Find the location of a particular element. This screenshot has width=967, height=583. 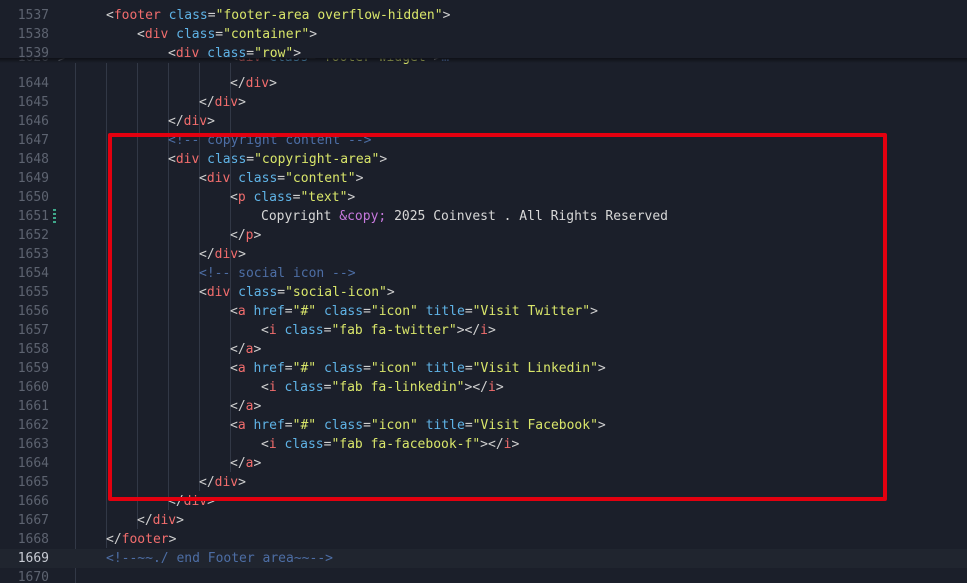

code-line: 1644 </div> is located at coordinates (483, 83).